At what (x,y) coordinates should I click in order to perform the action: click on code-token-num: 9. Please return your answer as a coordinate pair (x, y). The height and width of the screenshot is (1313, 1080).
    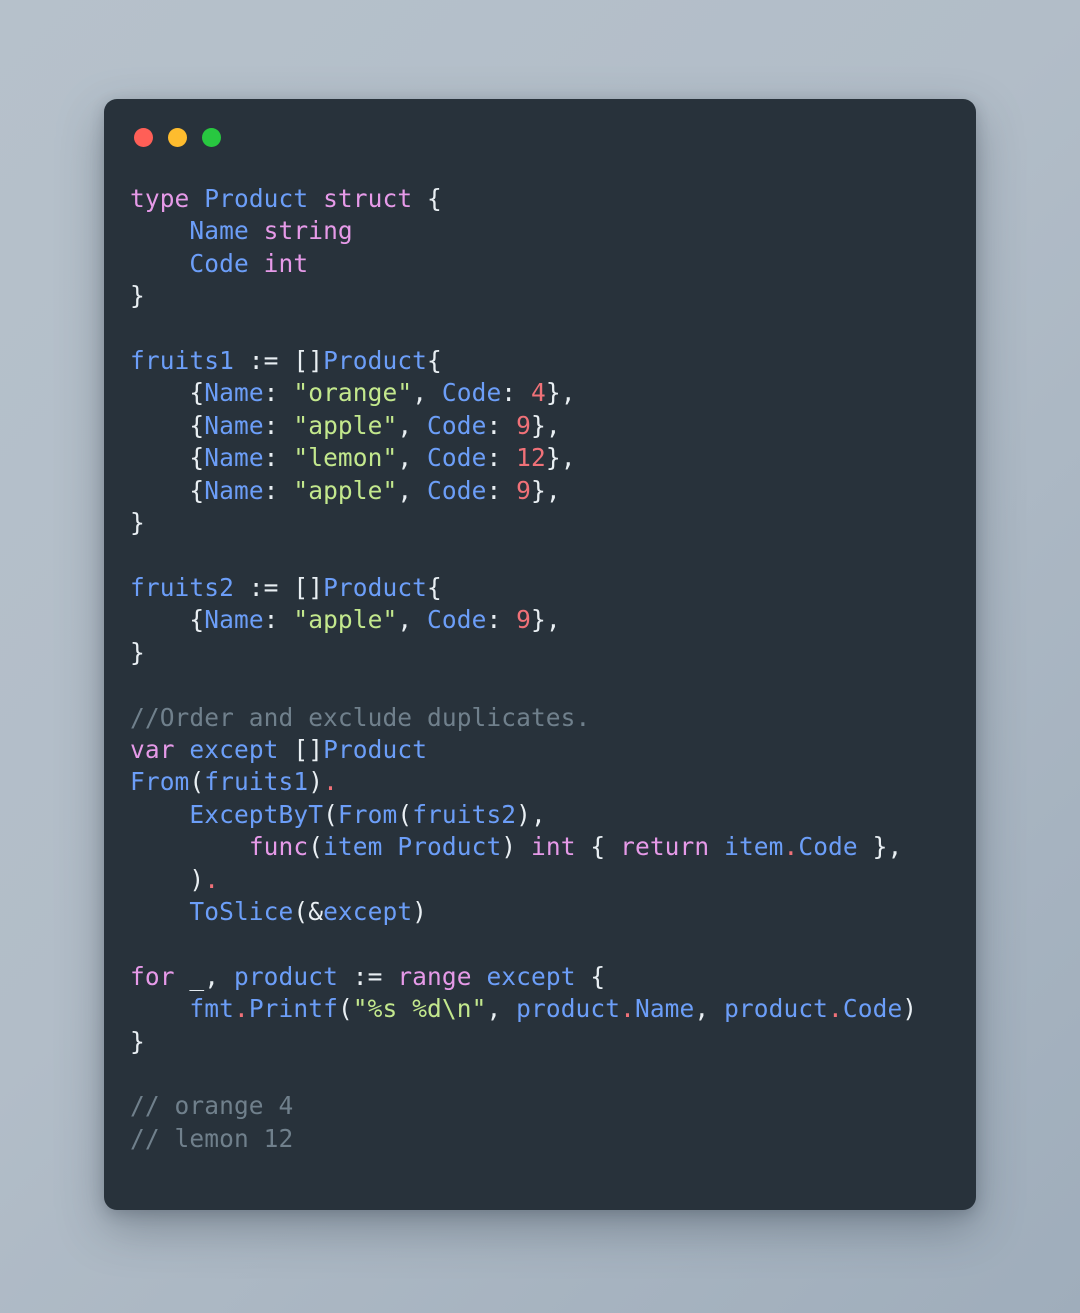
    Looking at the image, I should click on (523, 620).